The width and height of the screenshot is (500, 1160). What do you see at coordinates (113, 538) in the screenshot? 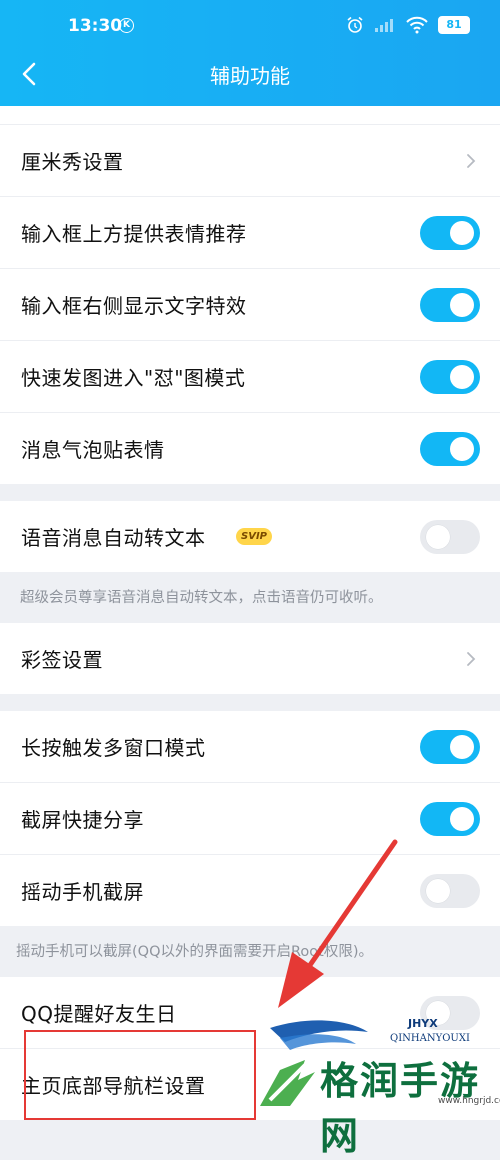
I see `setting-label: 语音消息自动转文本` at bounding box center [113, 538].